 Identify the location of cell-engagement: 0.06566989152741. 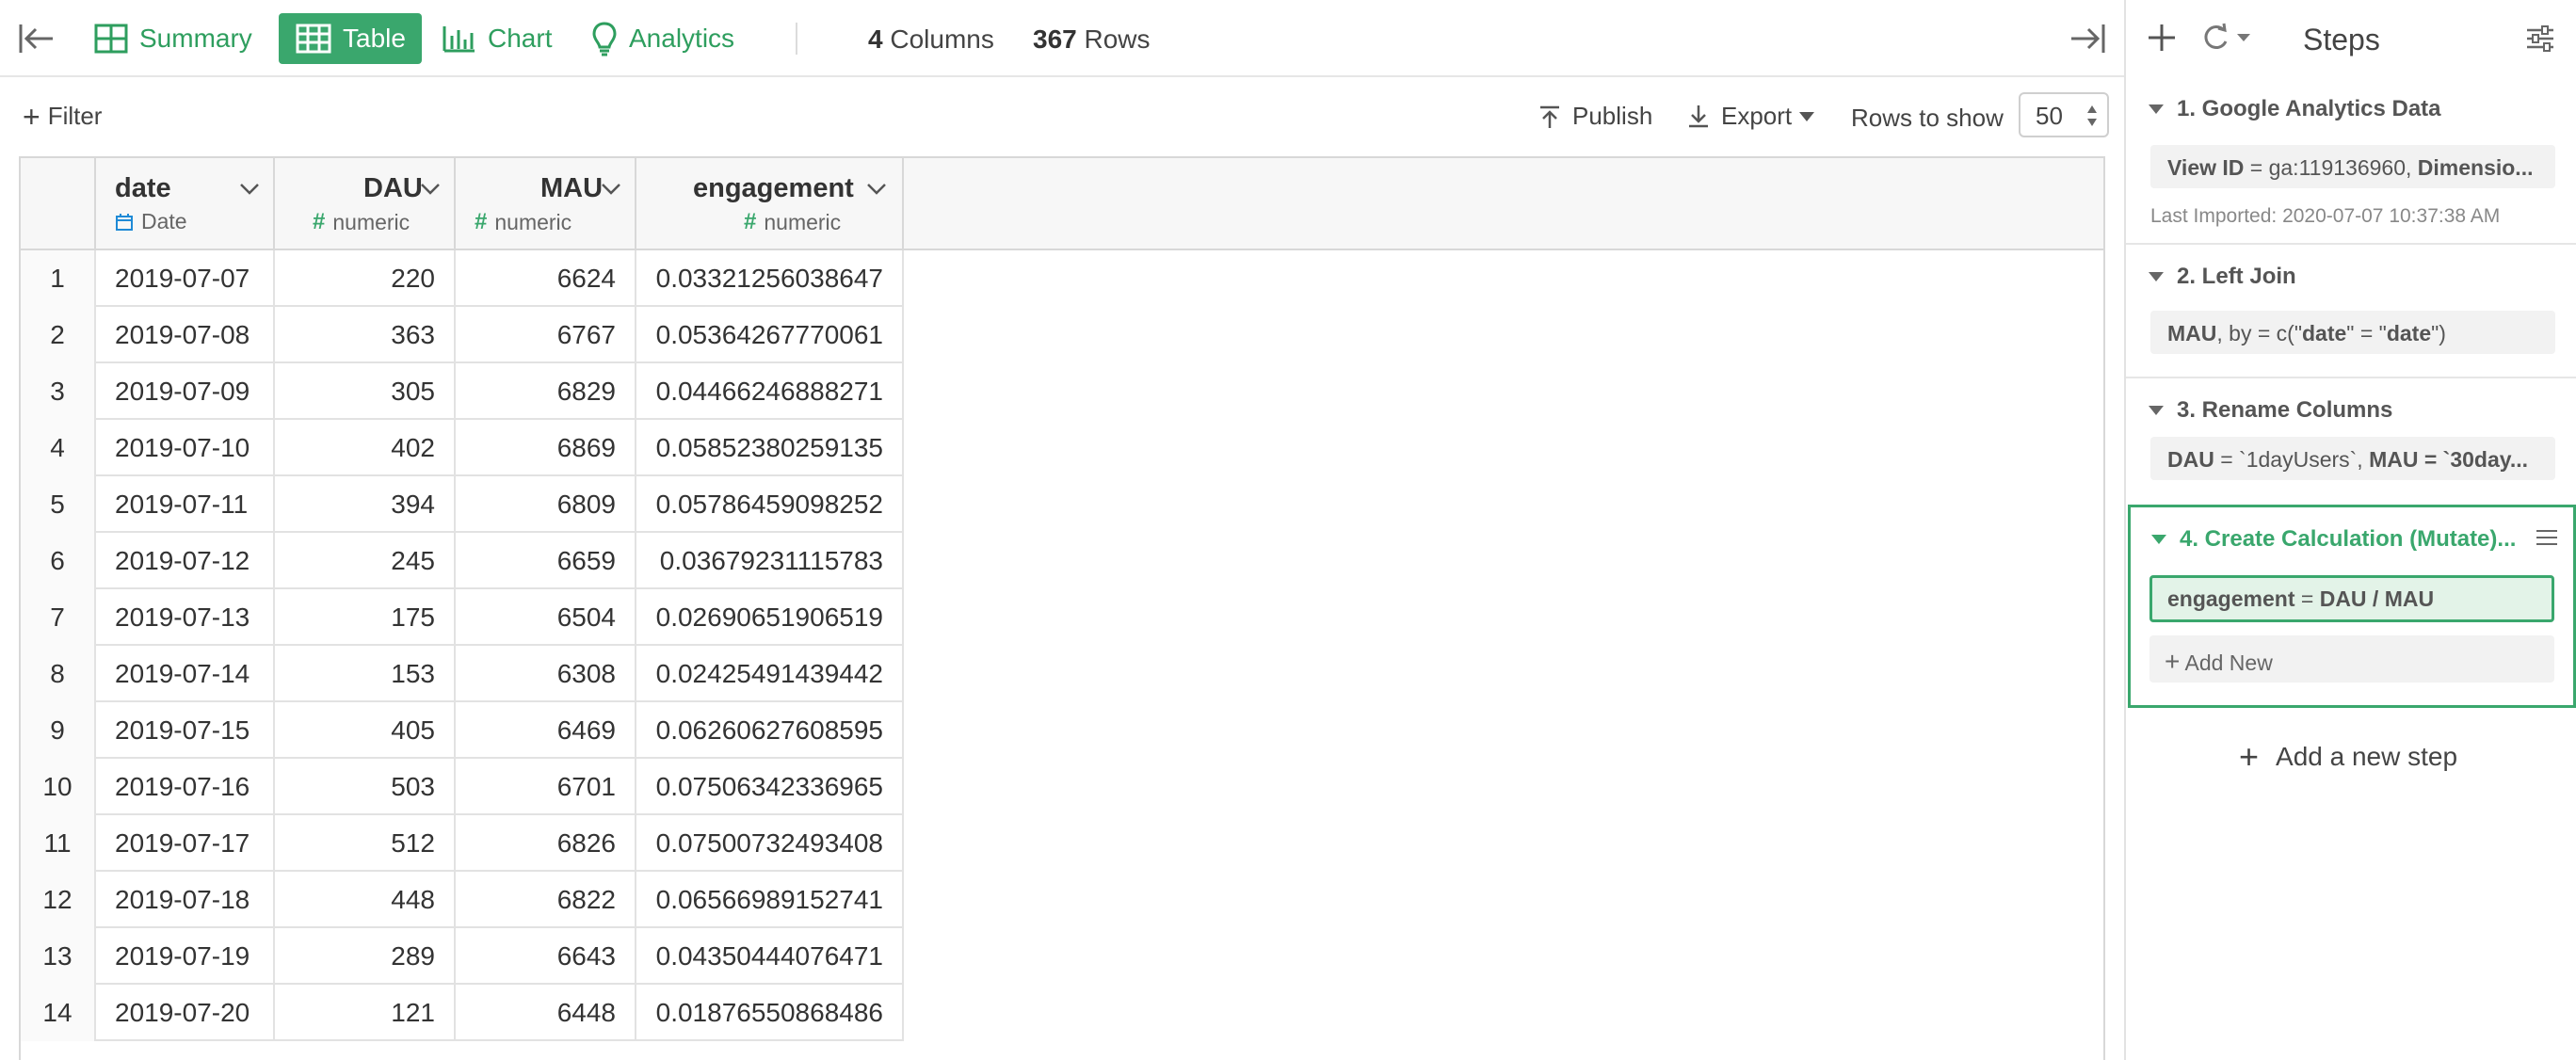
(770, 900).